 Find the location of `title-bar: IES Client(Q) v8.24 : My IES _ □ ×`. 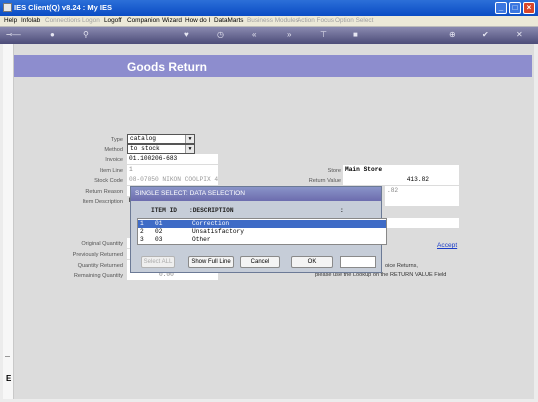

title-bar: IES Client(Q) v8.24 : My IES _ □ × is located at coordinates (269, 8).